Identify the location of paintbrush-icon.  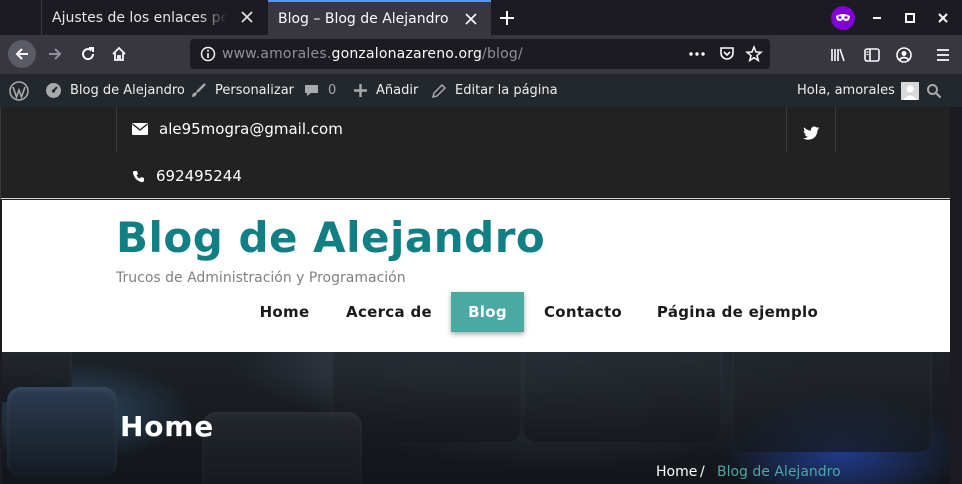
(199, 90).